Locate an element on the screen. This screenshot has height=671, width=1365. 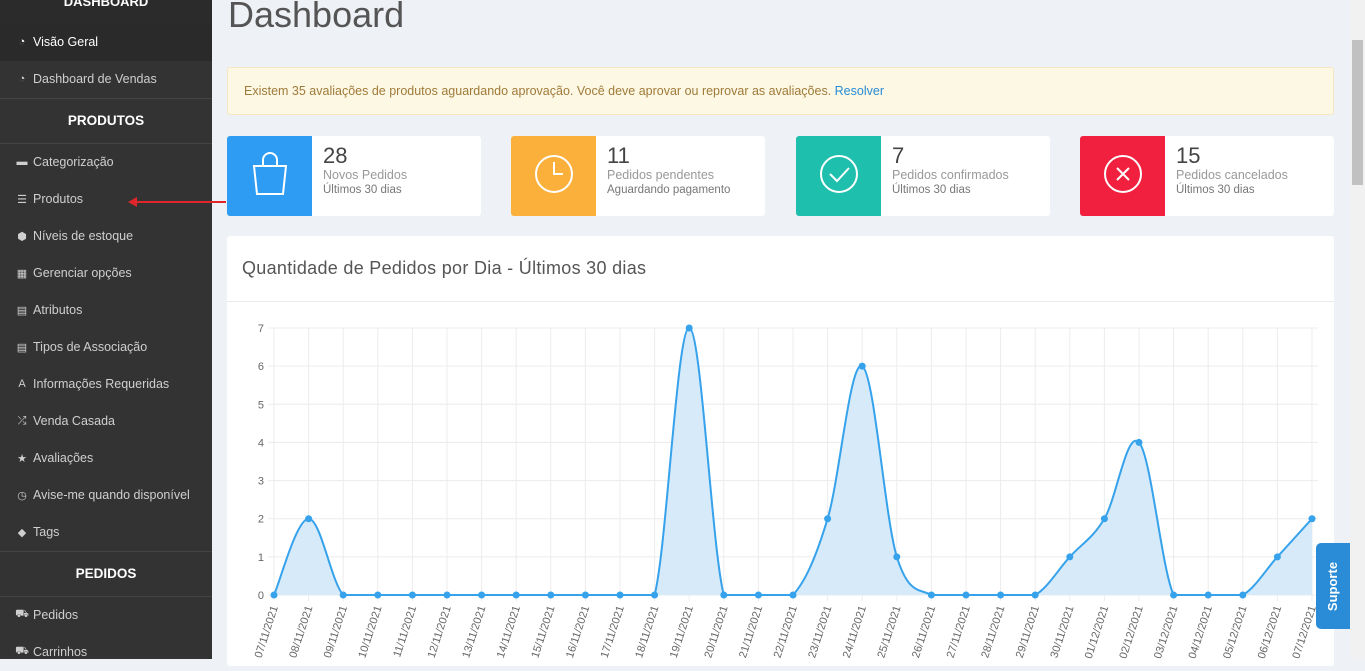
stat-card-pedidos-cancelados: 15 Pedidos cancelados Últimos 30 dias is located at coordinates (1207, 176).